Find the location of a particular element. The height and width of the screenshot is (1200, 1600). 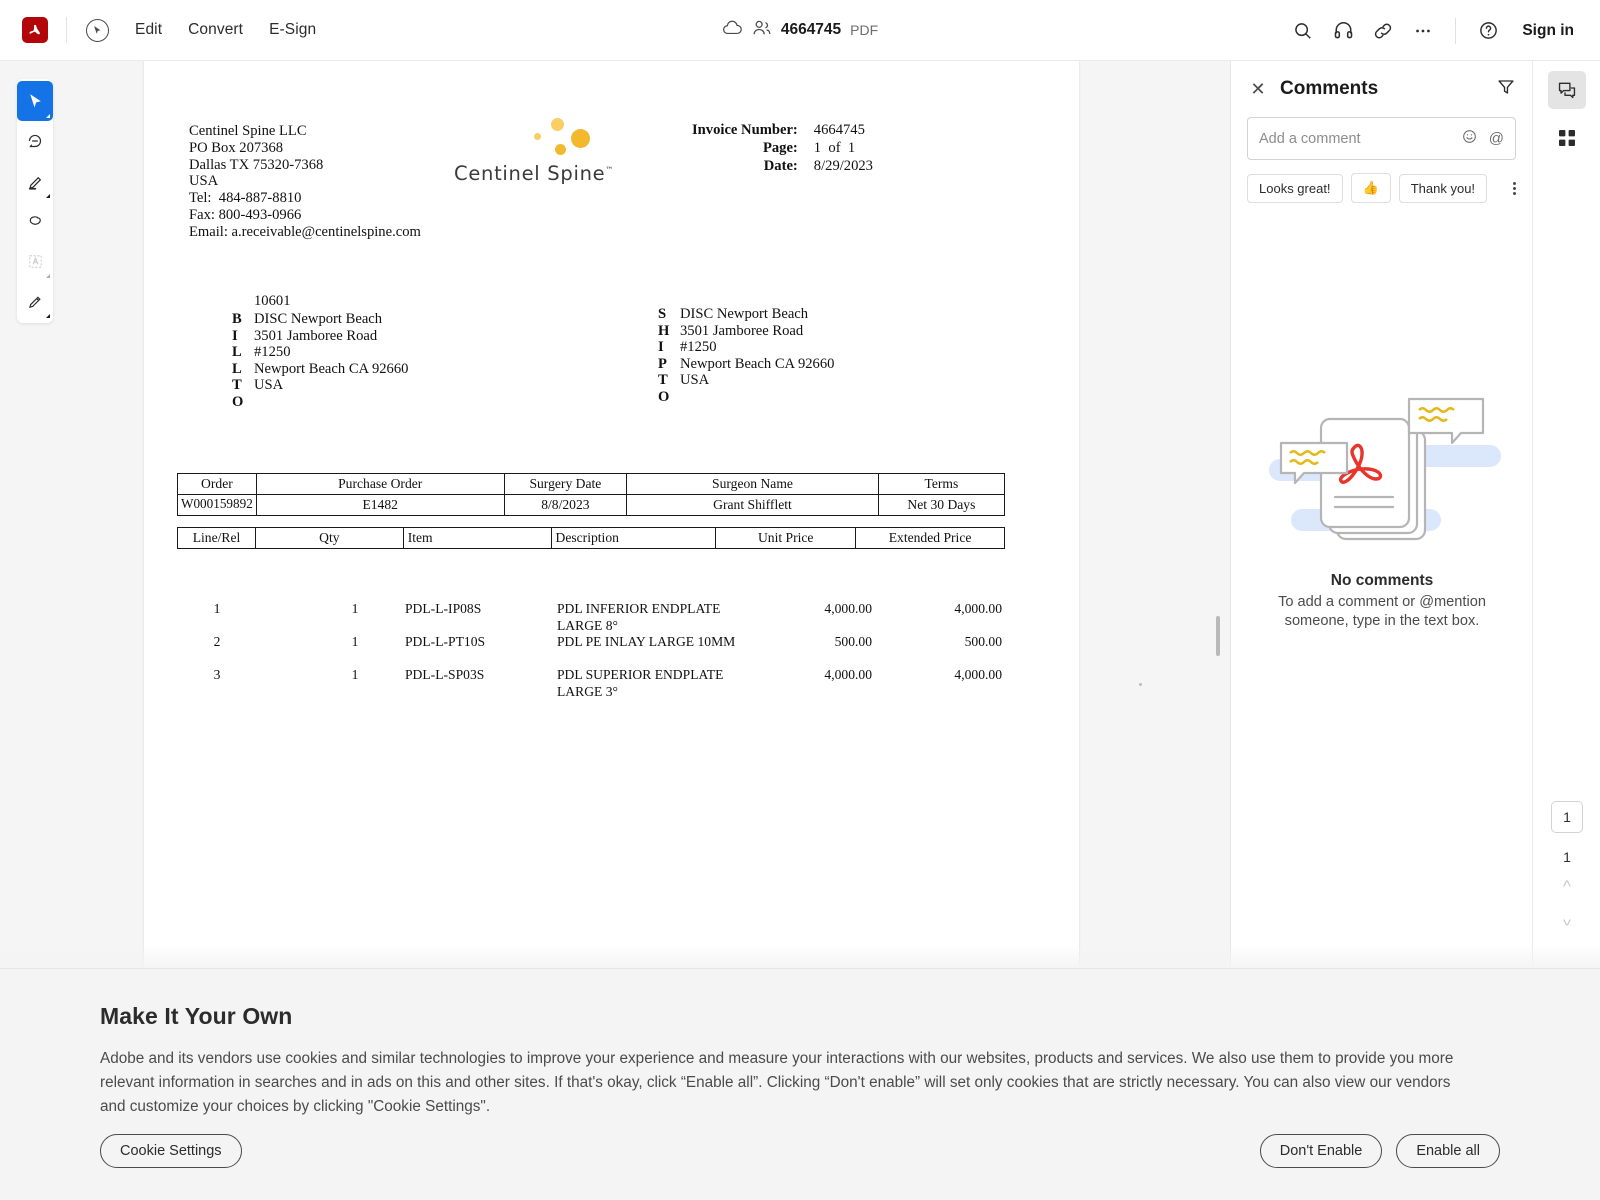

vendor-line: Fax: 800-493-0966 is located at coordinates (245, 214).